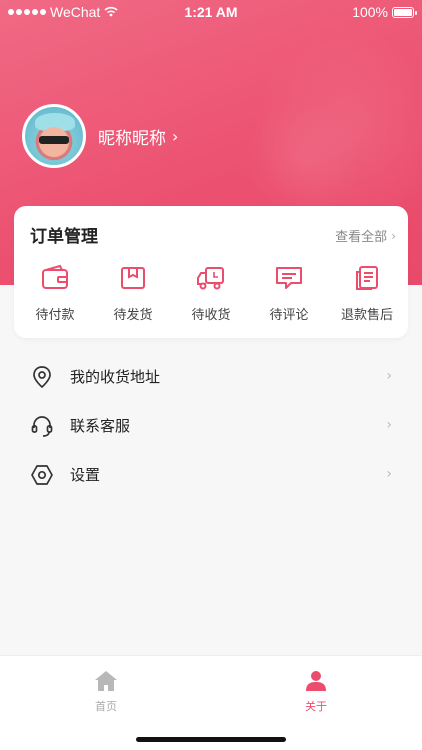 Image resolution: width=422 pixels, height=750 pixels. I want to click on headset-icon, so click(42, 426).